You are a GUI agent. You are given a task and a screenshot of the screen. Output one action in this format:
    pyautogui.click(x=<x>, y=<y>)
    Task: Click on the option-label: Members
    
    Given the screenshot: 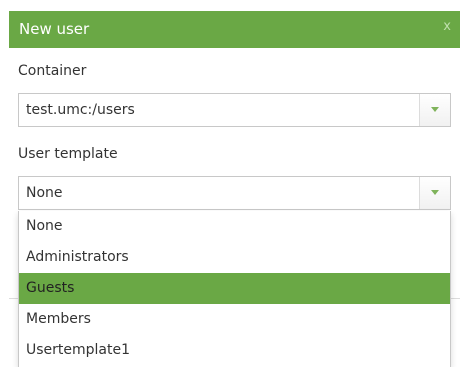 What is the action you would take?
    pyautogui.click(x=58, y=319)
    